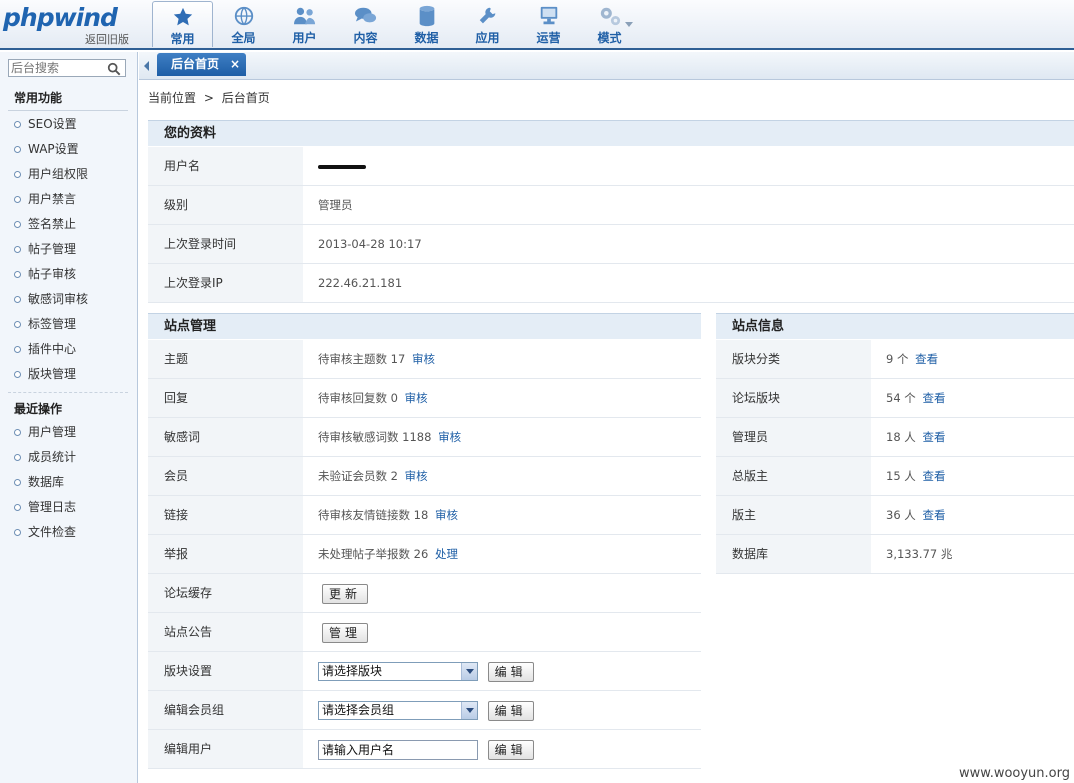  I want to click on username-value, so click(342, 166).